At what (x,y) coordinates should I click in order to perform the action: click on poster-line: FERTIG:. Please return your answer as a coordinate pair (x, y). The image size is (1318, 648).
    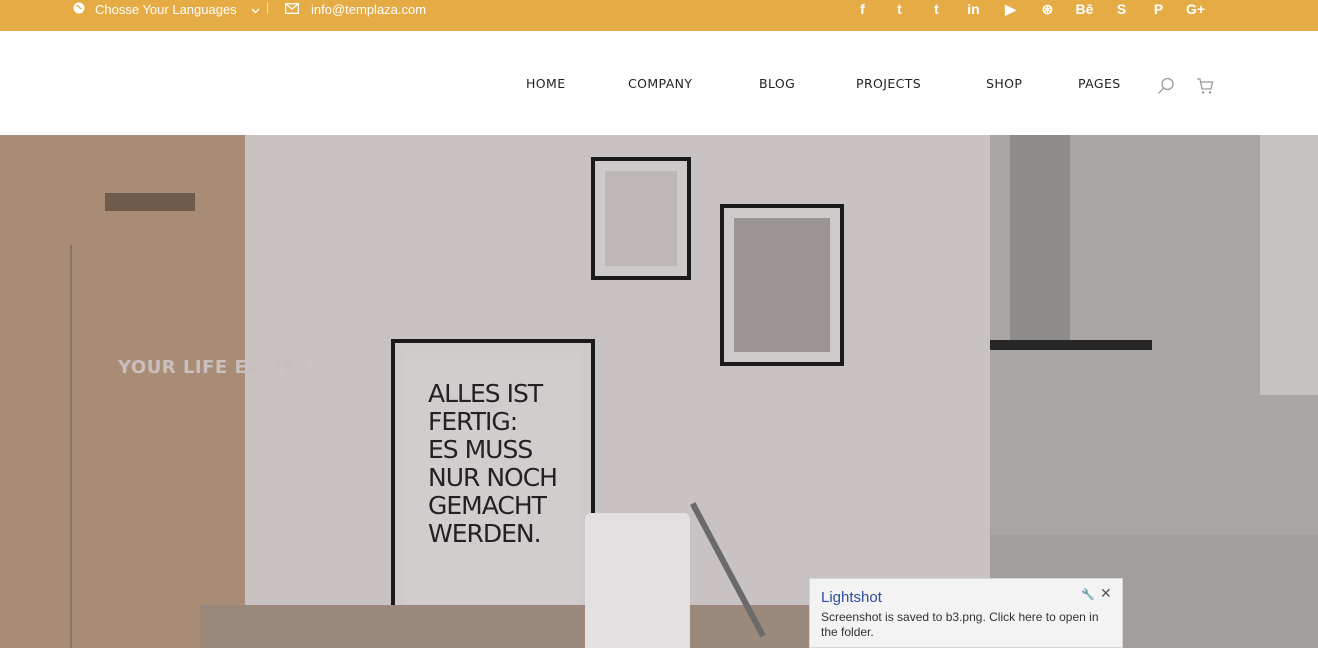
    Looking at the image, I should click on (473, 421).